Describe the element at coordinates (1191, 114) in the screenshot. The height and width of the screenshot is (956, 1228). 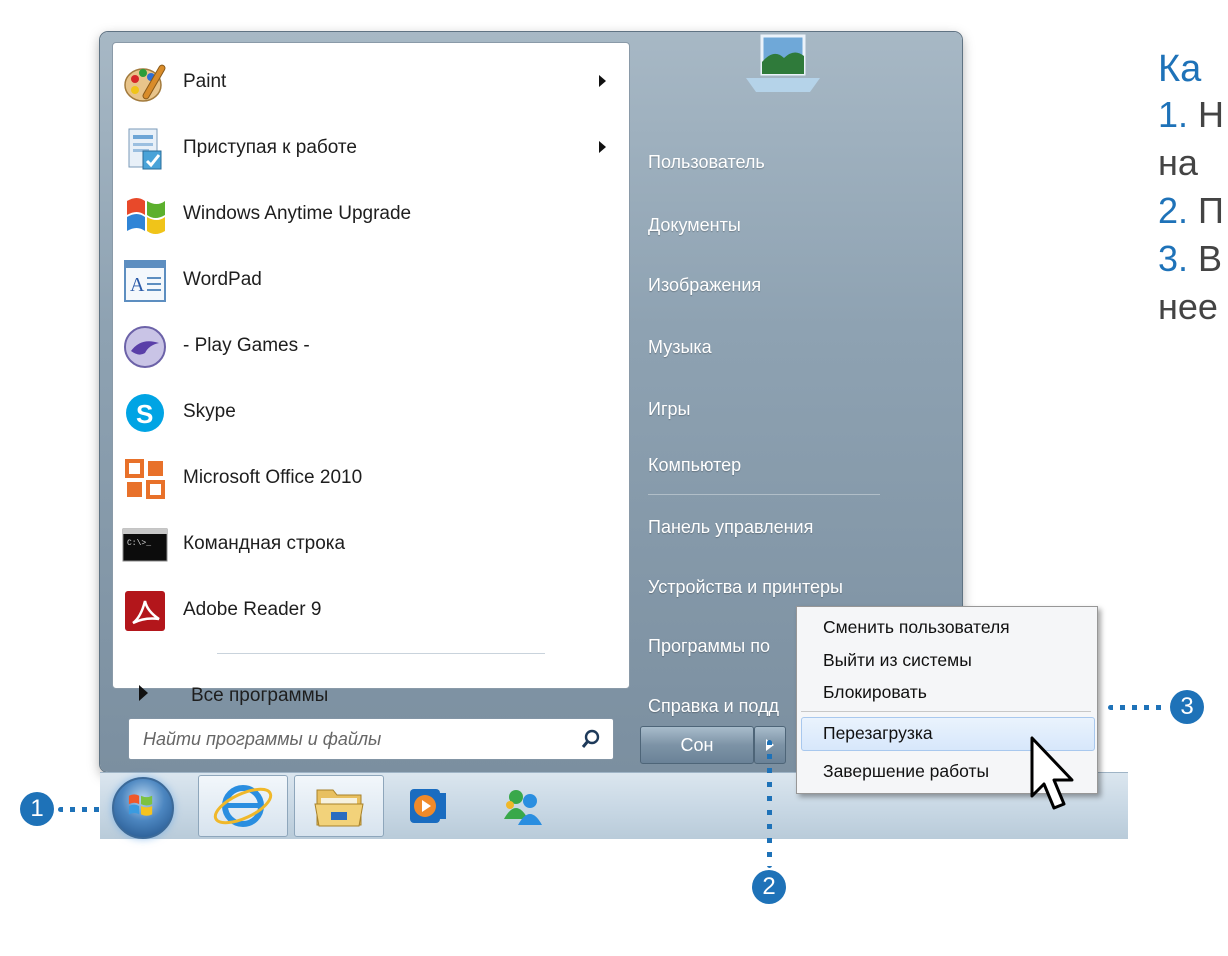
I see `instruction-line: 1. Н` at that location.